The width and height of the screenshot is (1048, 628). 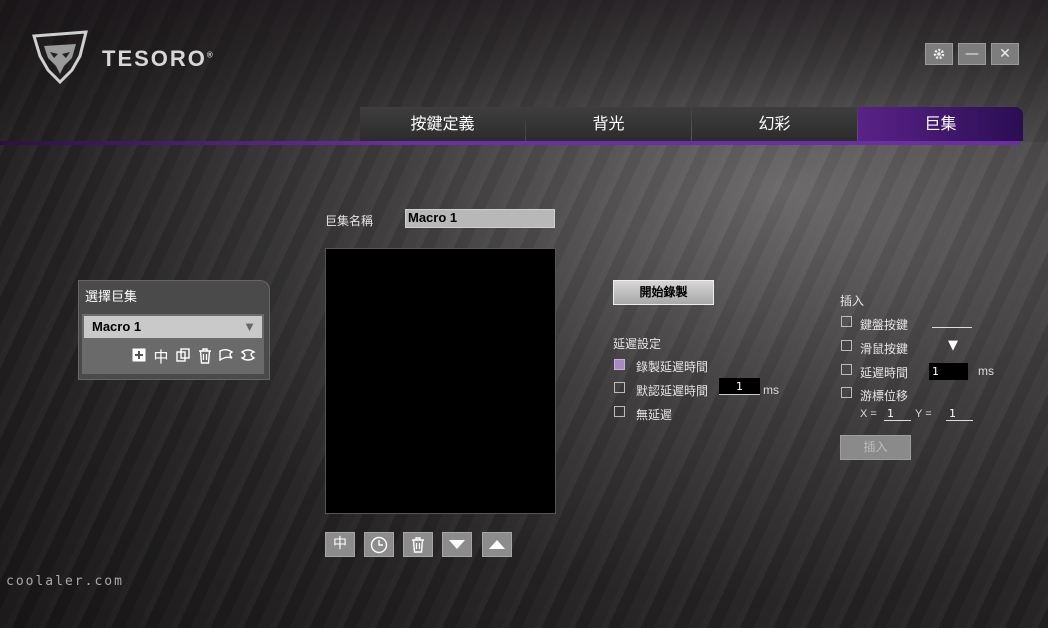 What do you see at coordinates (226, 357) in the screenshot?
I see `import-icon` at bounding box center [226, 357].